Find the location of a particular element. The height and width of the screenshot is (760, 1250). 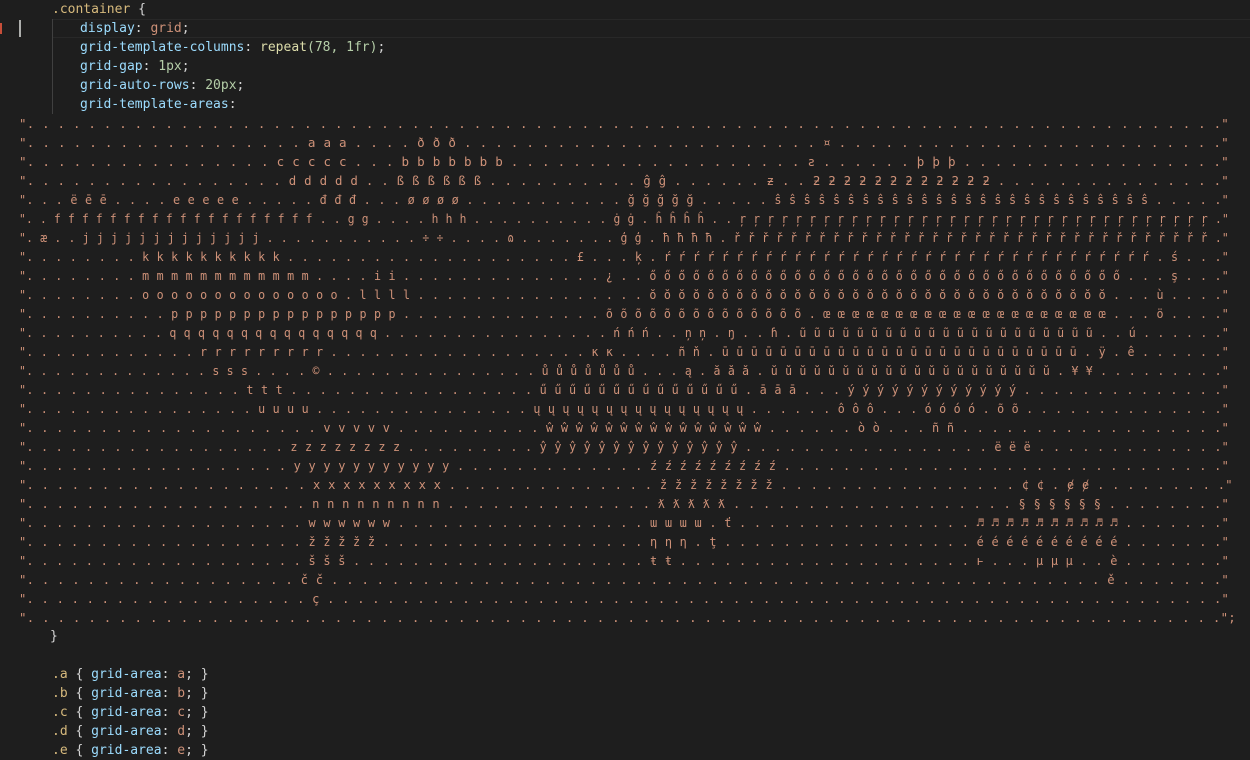

css-function-args: (78, 1fr) is located at coordinates (342, 47).